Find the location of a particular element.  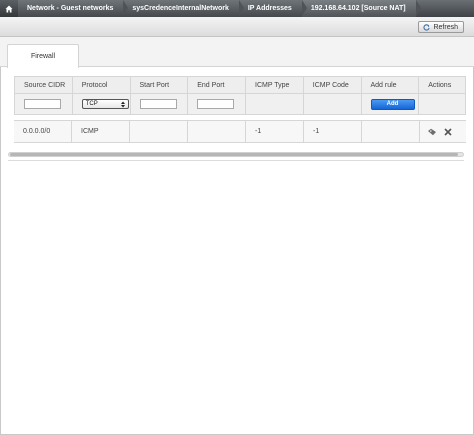

breadcrumb-item-ip-addresses: IP Addresses is located at coordinates (272, 8).